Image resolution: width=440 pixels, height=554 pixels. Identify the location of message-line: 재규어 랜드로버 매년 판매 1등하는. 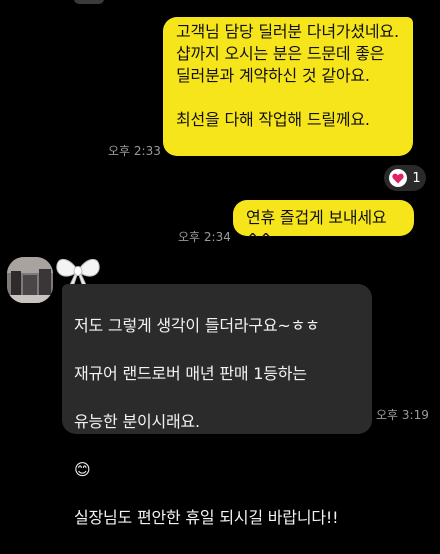
(190, 373).